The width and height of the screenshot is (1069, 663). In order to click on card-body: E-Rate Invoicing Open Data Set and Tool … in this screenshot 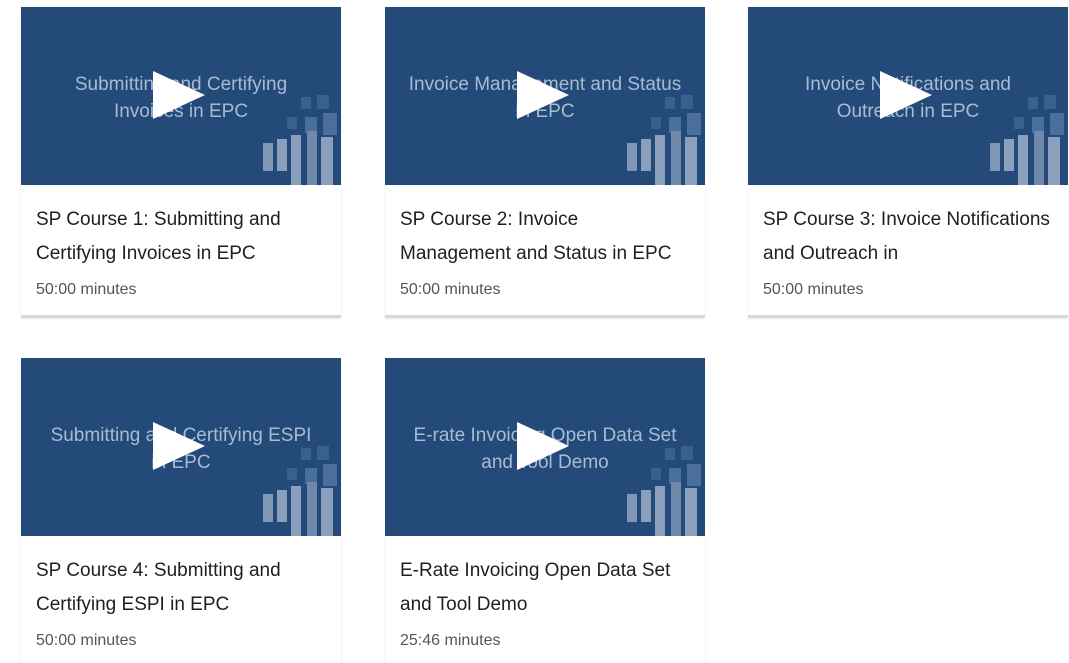, I will do `click(545, 594)`.